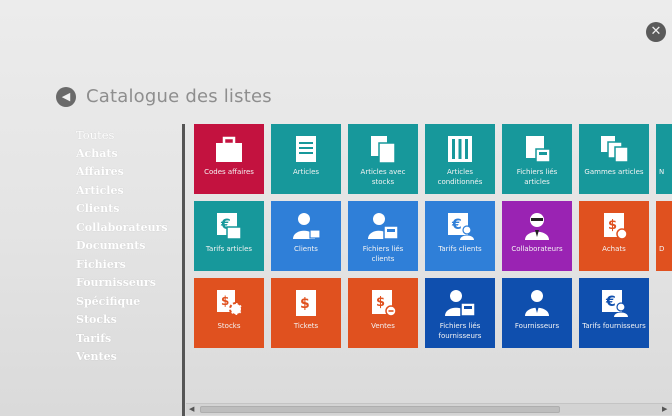  I want to click on customer-file-icon, so click(383, 226).